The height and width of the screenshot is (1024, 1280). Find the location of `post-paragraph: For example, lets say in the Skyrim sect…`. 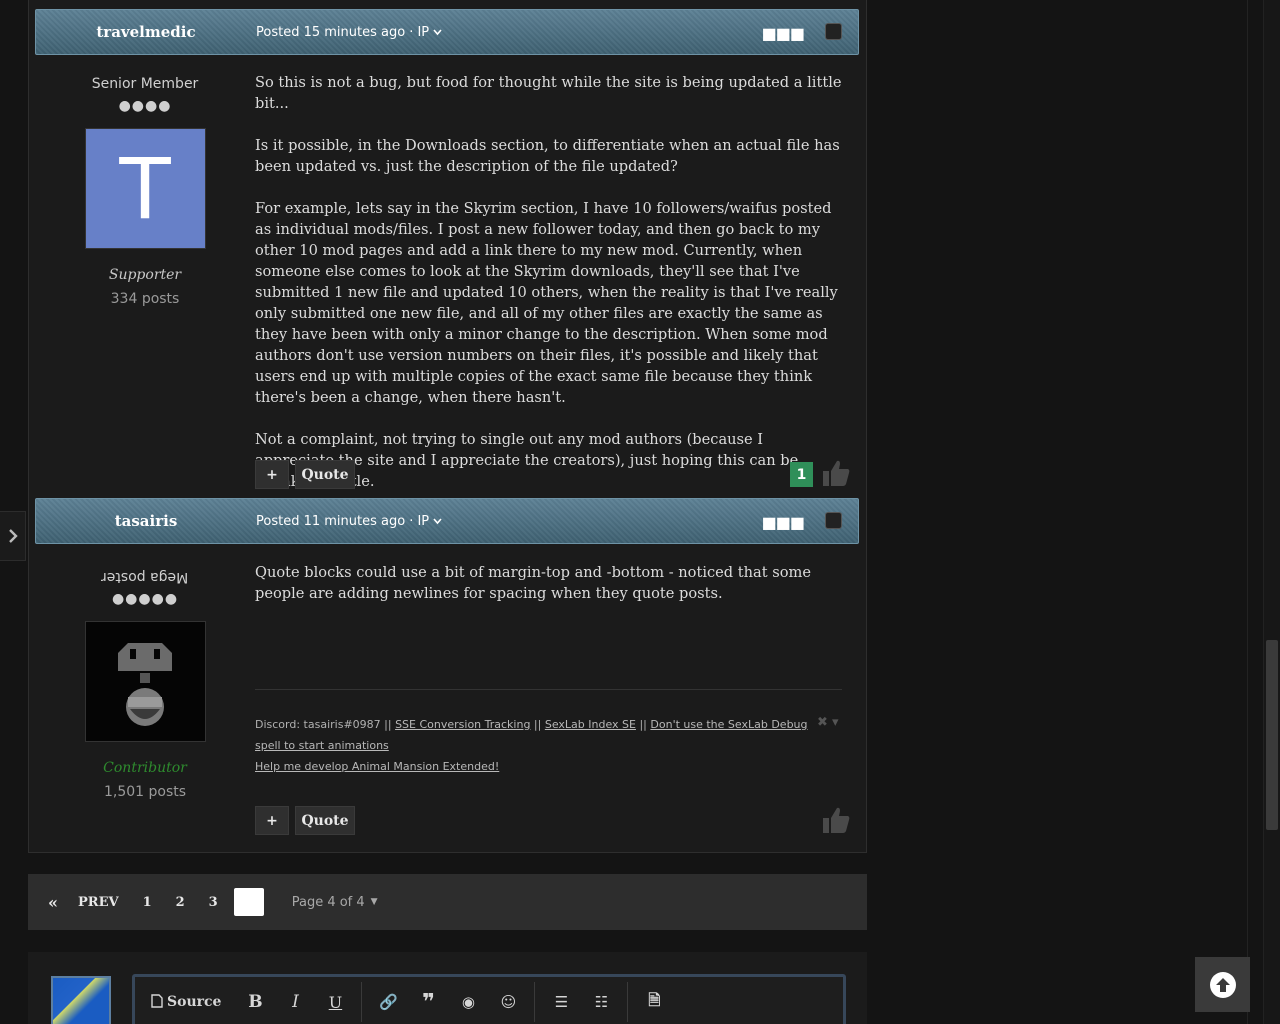

post-paragraph: For example, lets say in the Skyrim sect… is located at coordinates (546, 303).